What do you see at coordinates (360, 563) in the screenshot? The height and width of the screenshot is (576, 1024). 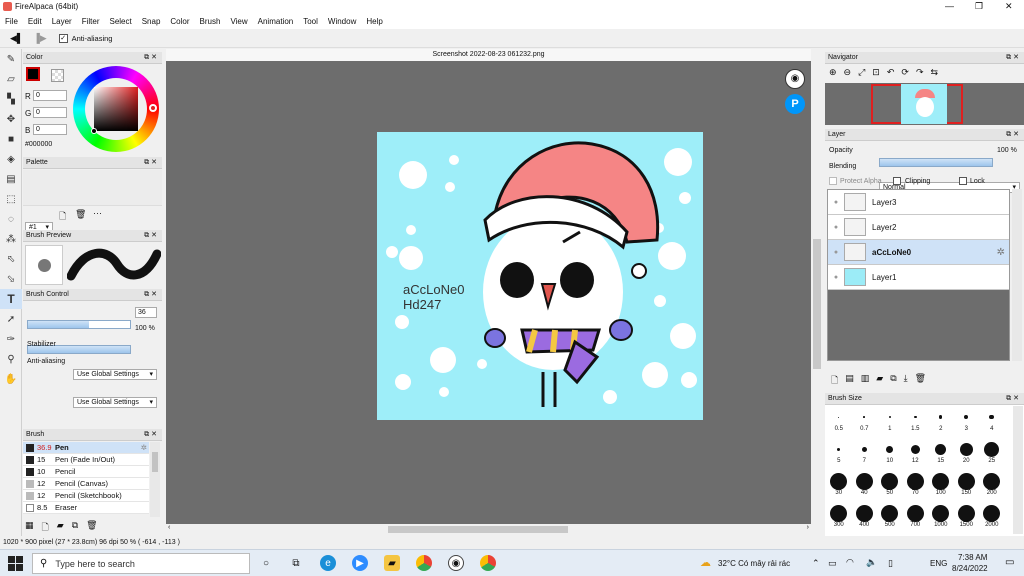 I see `zoom-icon: ▶` at bounding box center [360, 563].